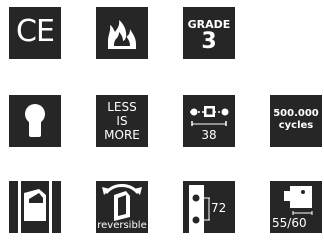 This screenshot has height=246, width=324. I want to click on fire-resistance-tile, so click(122, 33).